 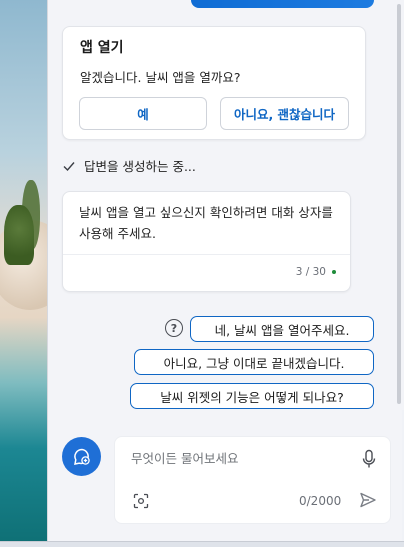 What do you see at coordinates (282, 4) in the screenshot?
I see `previous-message-bubble` at bounding box center [282, 4].